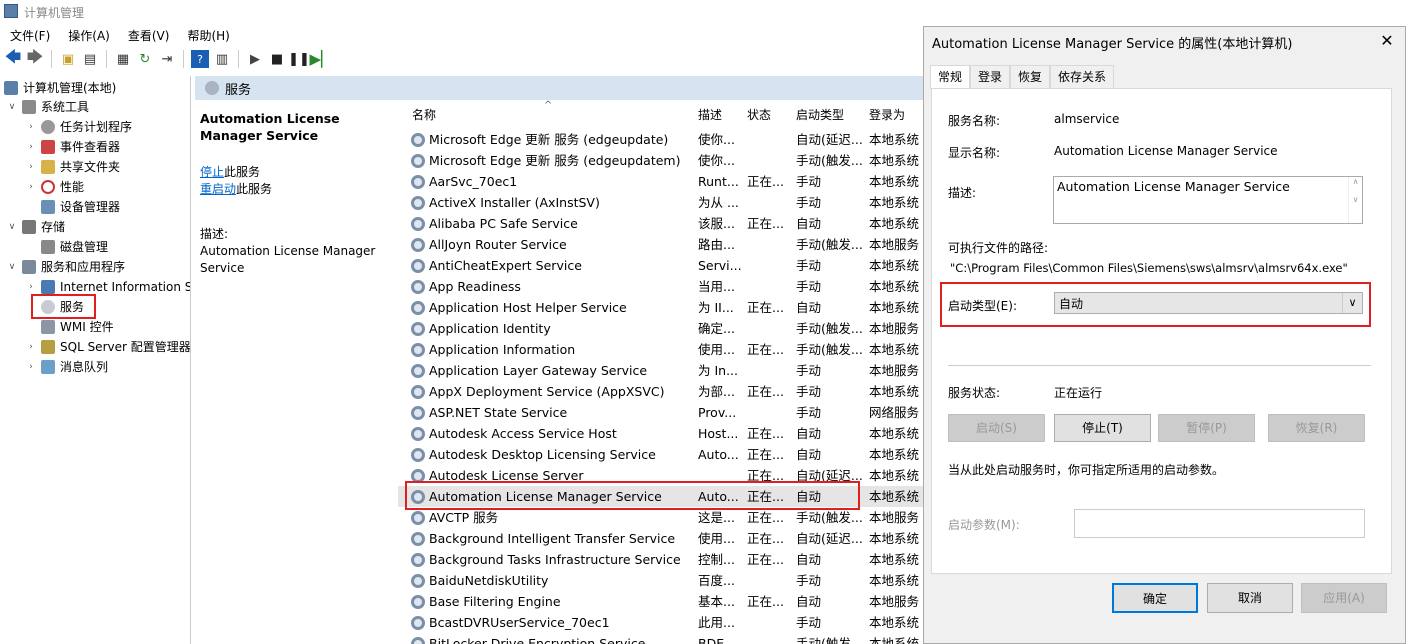 This screenshot has height=644, width=1406. What do you see at coordinates (60, 88) in the screenshot?
I see `tree-item-root: 计算机管理(本地)` at bounding box center [60, 88].